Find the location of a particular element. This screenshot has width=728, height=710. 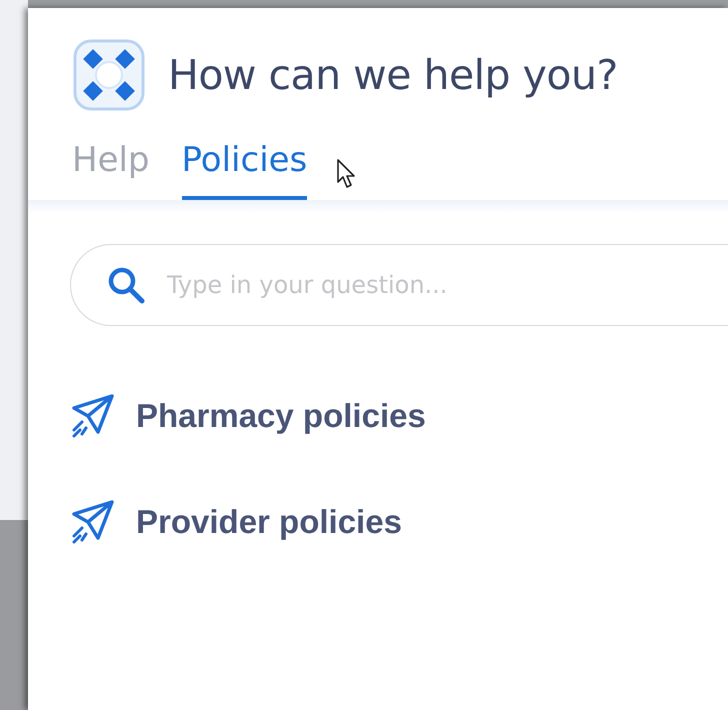

search-icon is located at coordinates (126, 285).